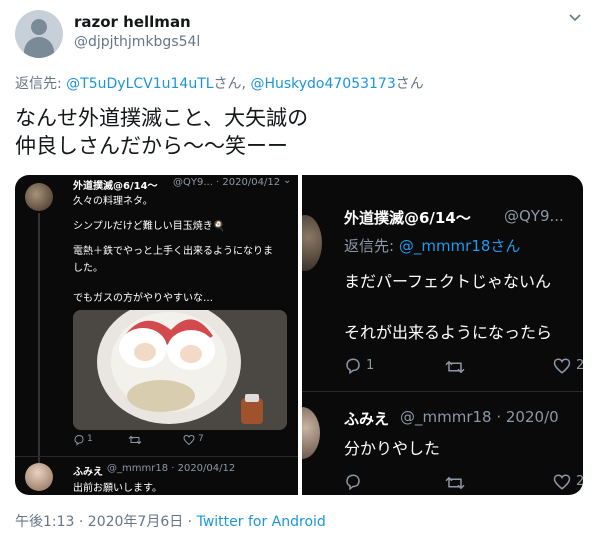 This screenshot has width=601, height=541. What do you see at coordinates (232, 84) in the screenshot?
I see `reply-to-sep: さん,` at bounding box center [232, 84].